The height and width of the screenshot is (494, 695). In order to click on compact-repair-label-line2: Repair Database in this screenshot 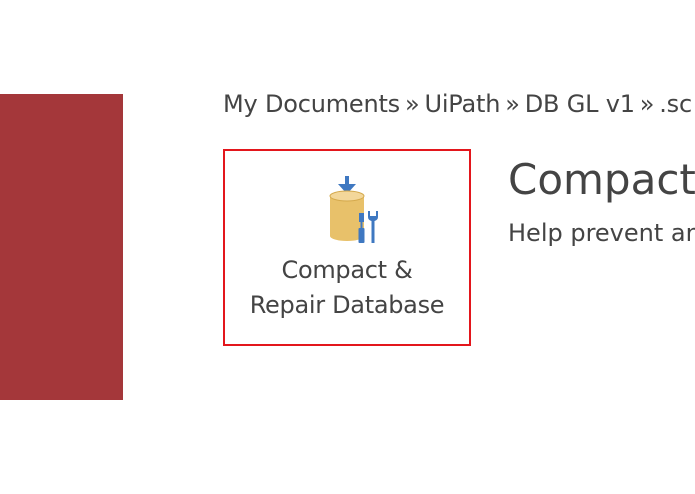, I will do `click(347, 305)`.